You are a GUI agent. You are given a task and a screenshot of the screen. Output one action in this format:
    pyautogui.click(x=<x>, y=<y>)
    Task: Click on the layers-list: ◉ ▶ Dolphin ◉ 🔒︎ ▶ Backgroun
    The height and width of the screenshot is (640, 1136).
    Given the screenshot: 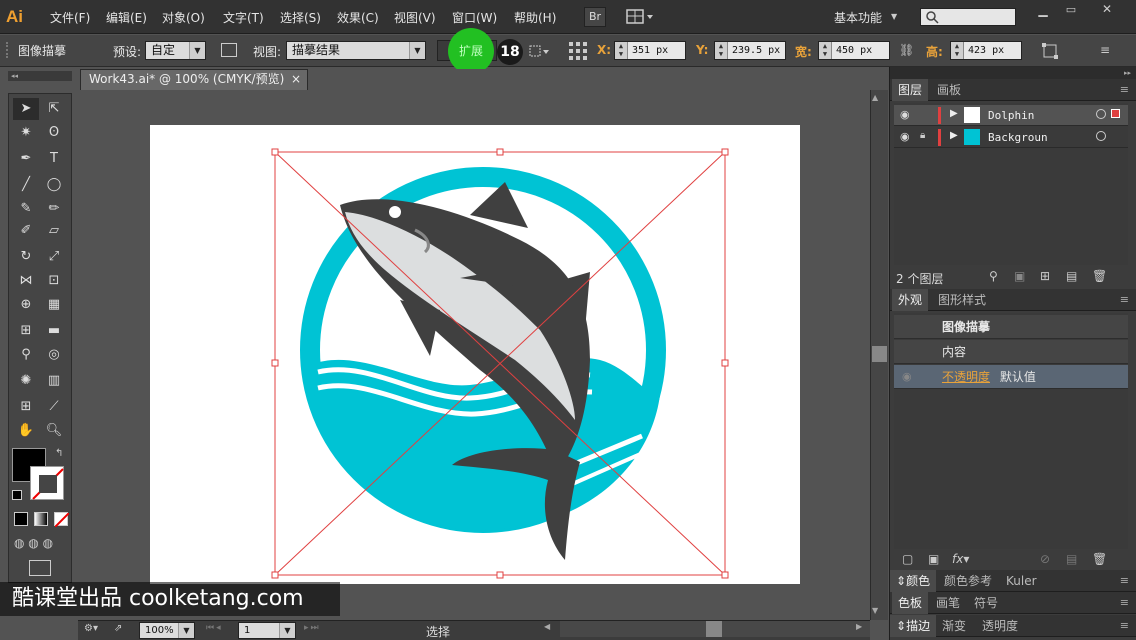 What is the action you would take?
    pyautogui.click(x=1011, y=184)
    